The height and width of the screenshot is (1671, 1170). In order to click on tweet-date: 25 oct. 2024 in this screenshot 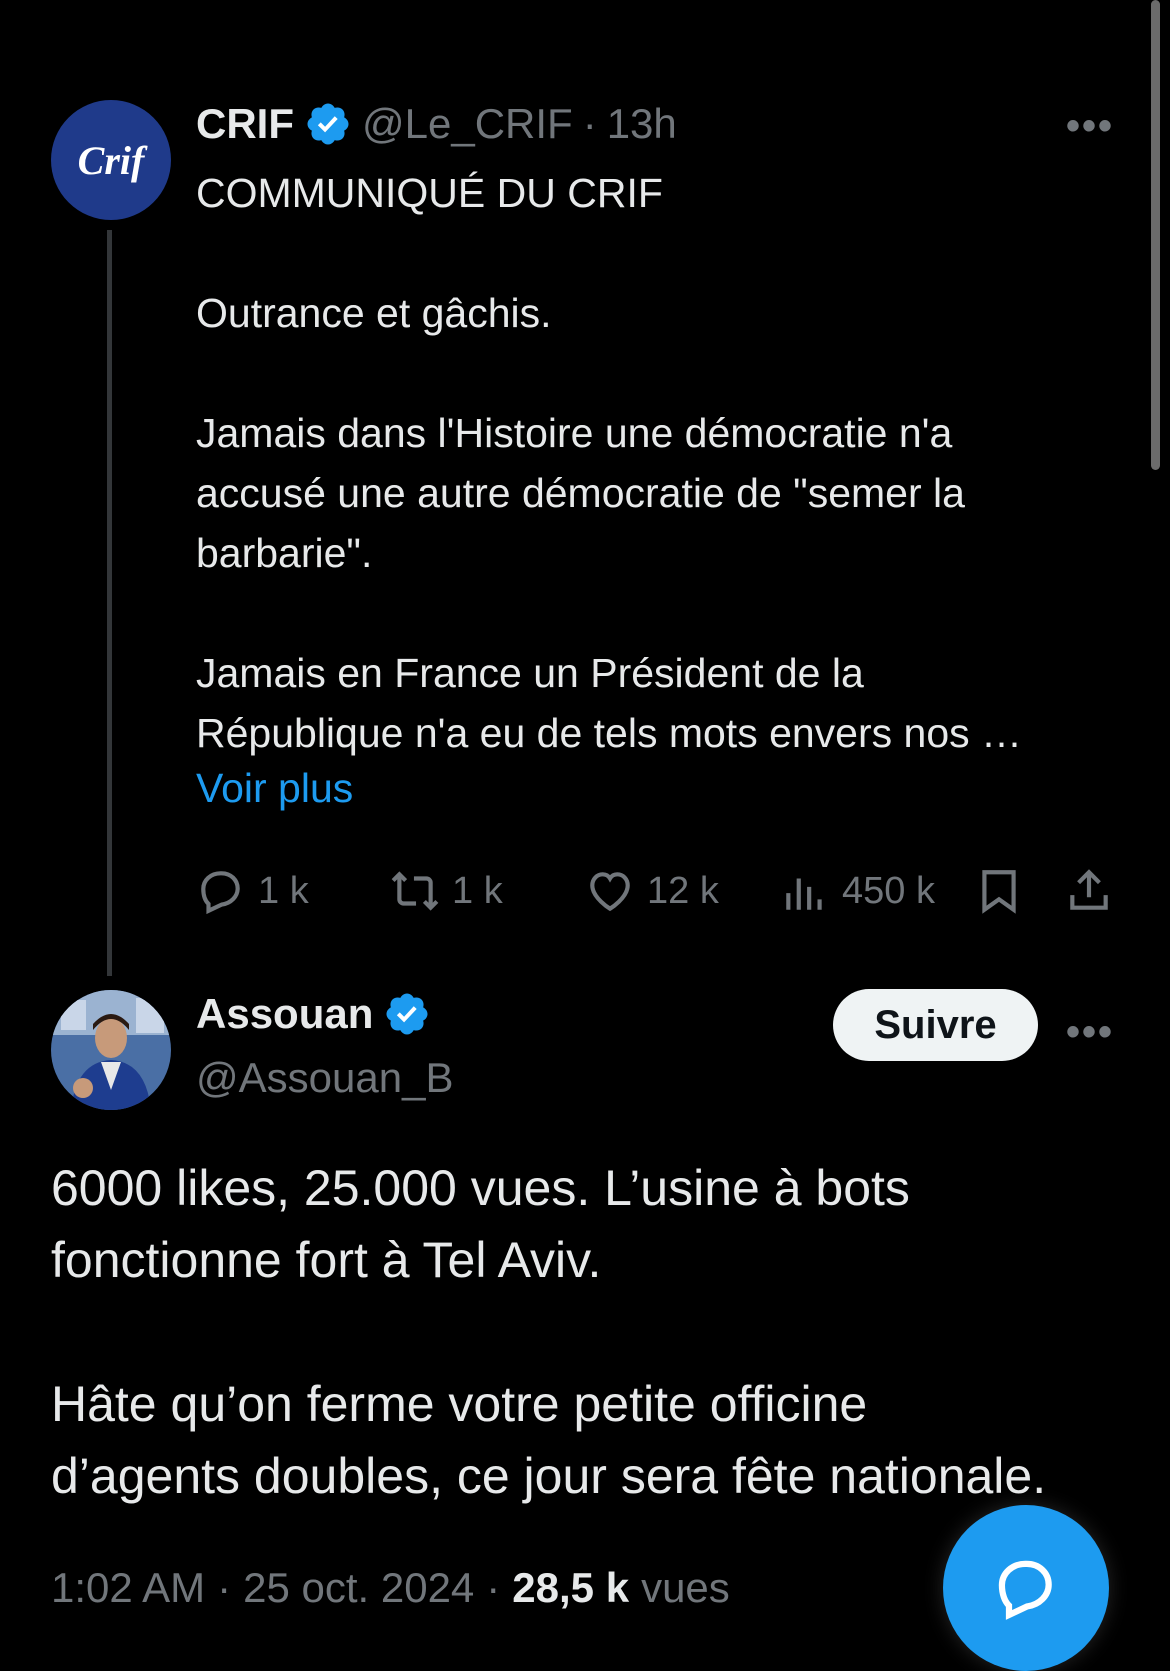, I will do `click(358, 1588)`.